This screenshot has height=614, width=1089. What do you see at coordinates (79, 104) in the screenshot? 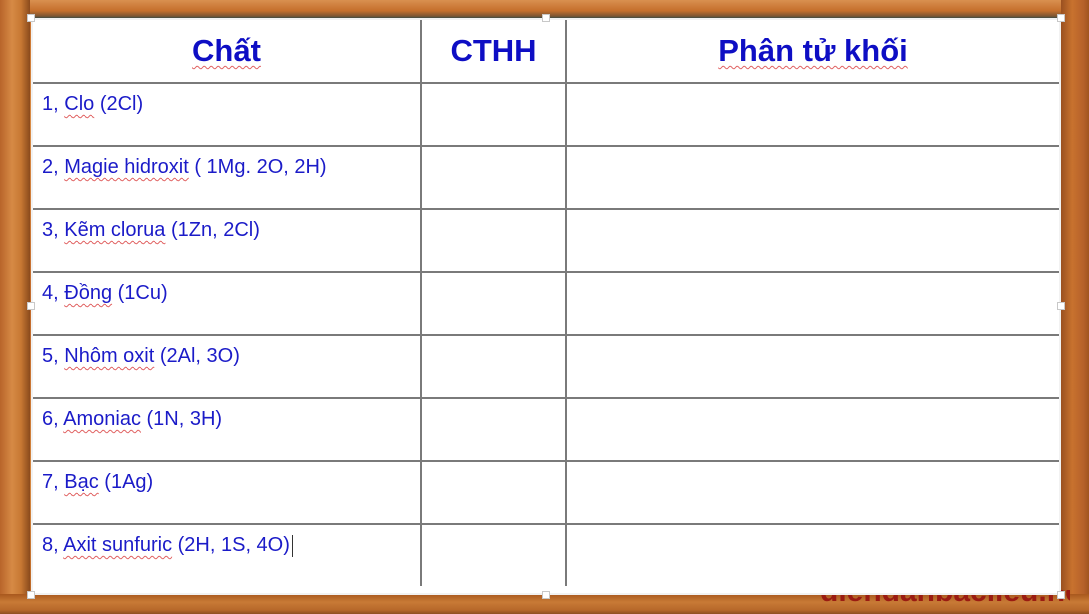
I see `substance-name: Clo` at bounding box center [79, 104].